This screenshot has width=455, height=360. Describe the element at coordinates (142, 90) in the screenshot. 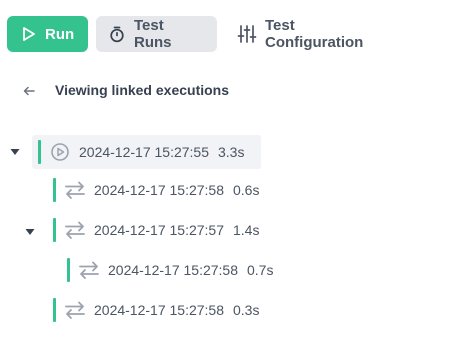

I see `page-title: Viewing linked executions` at that location.